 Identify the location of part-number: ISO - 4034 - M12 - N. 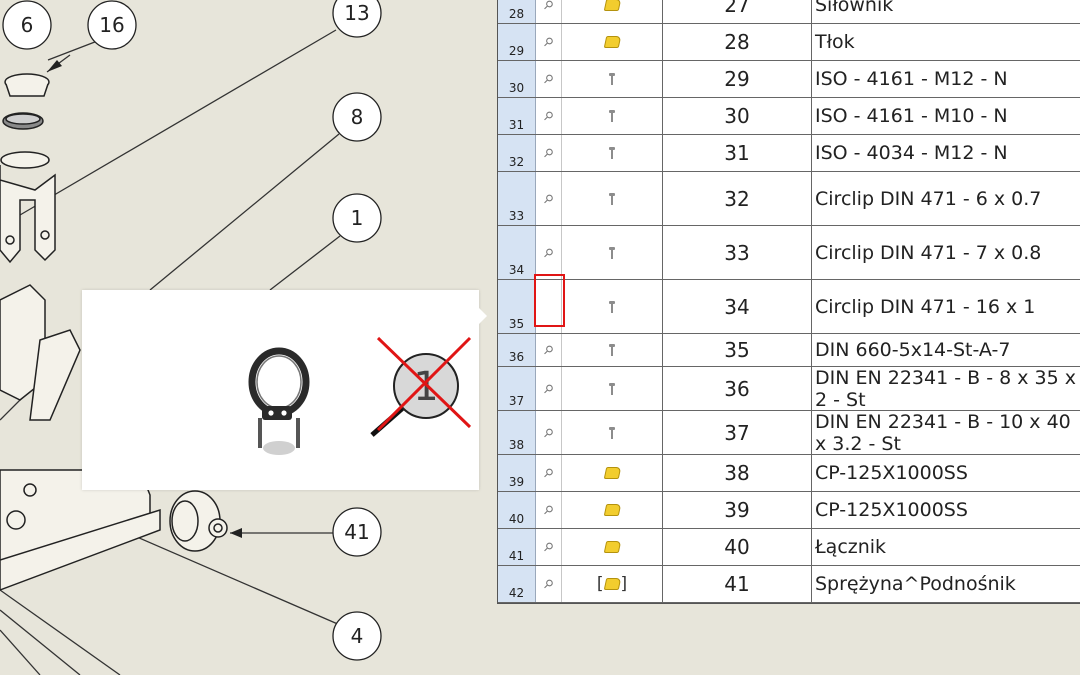
(946, 153).